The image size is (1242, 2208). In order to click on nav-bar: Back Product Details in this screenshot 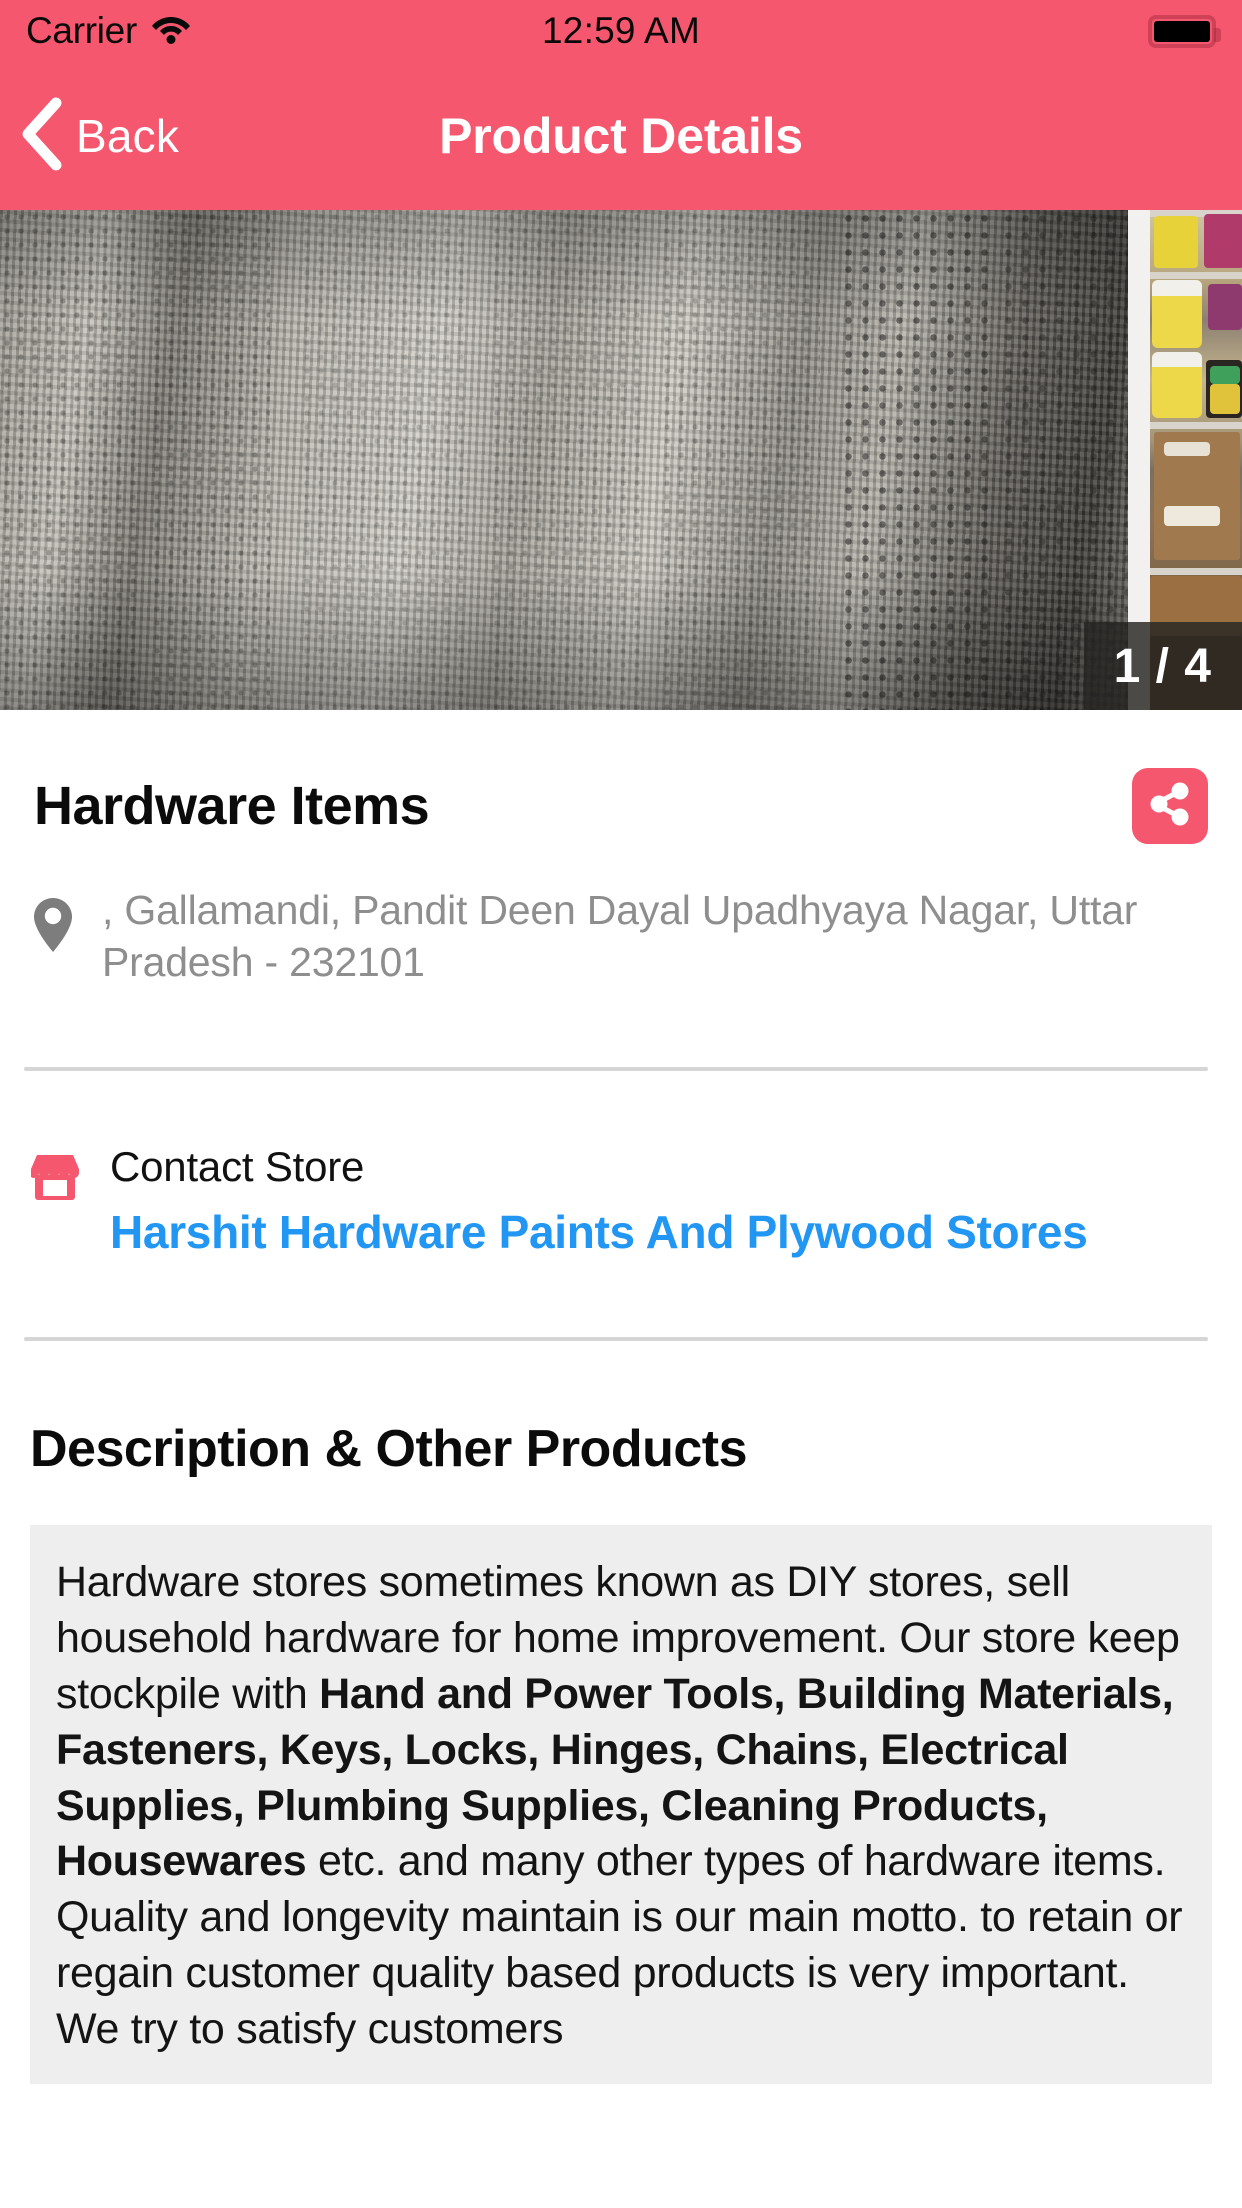, I will do `click(621, 136)`.